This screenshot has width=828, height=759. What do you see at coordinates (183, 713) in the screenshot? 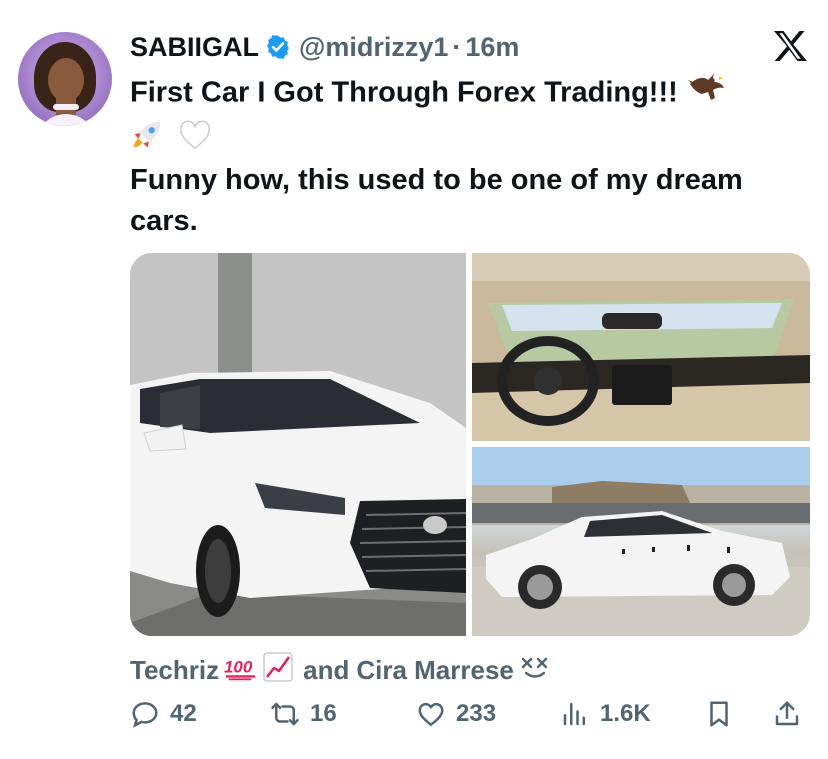
I see `reply-count: 42` at bounding box center [183, 713].